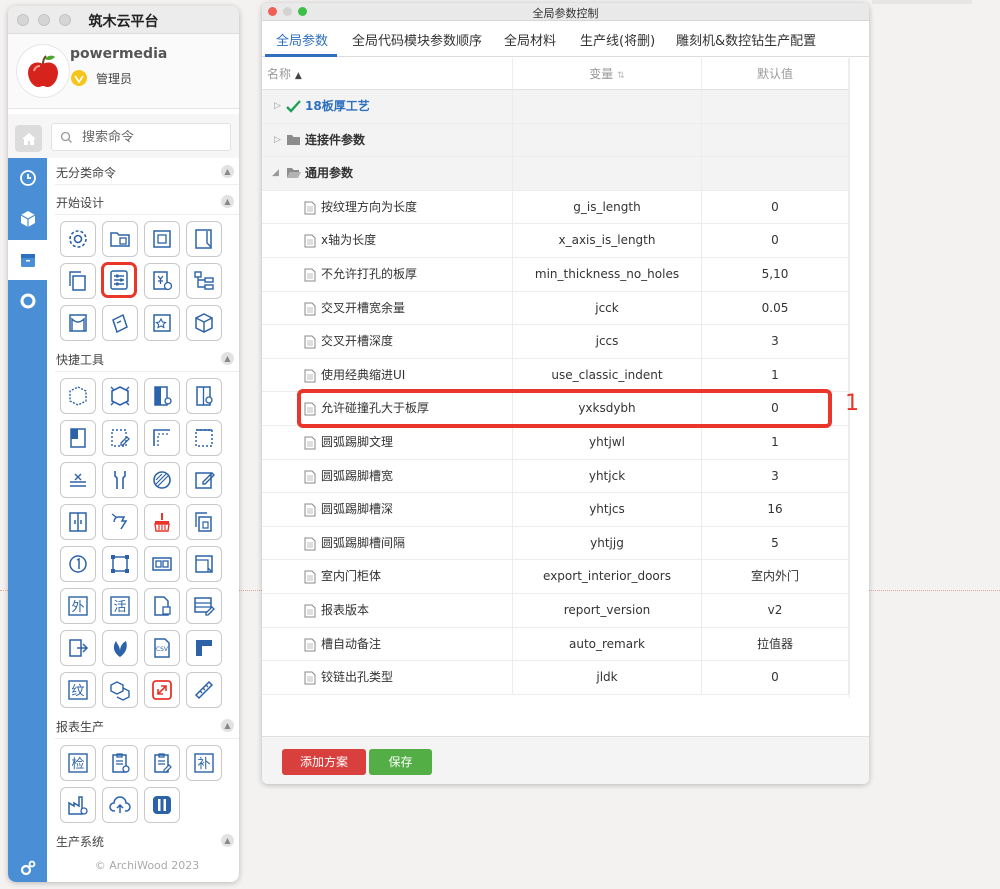 Image resolution: width=1000 pixels, height=889 pixels. Describe the element at coordinates (27, 178) in the screenshot. I see `nav-recent` at that location.